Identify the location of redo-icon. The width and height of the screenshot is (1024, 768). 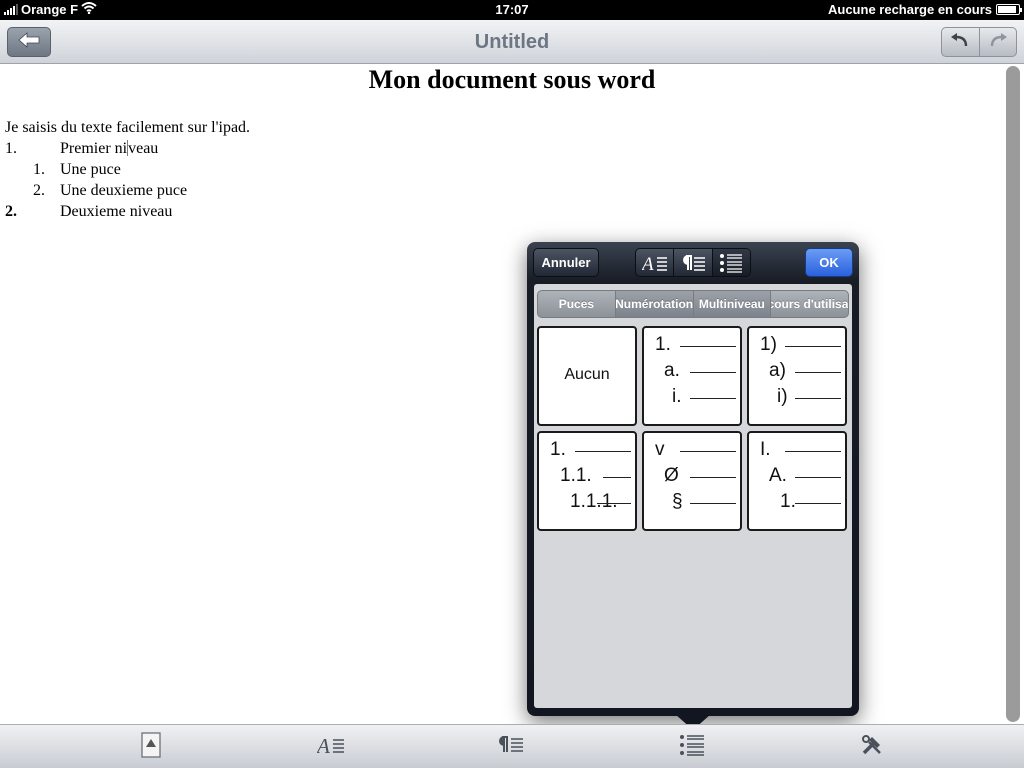
(998, 42).